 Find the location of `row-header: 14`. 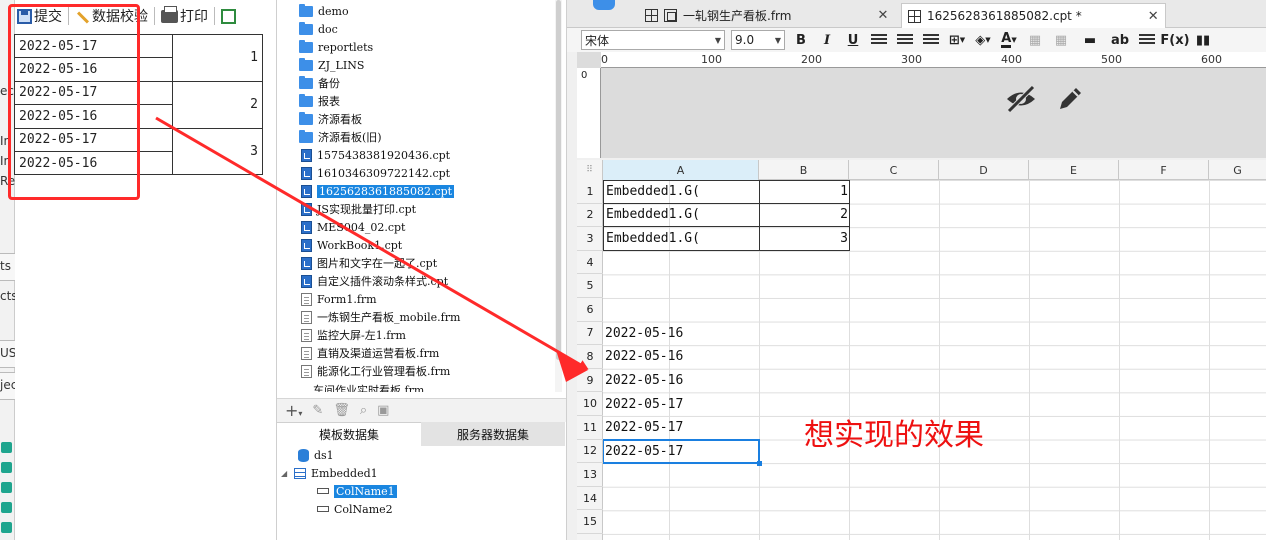

row-header: 14 is located at coordinates (590, 499).